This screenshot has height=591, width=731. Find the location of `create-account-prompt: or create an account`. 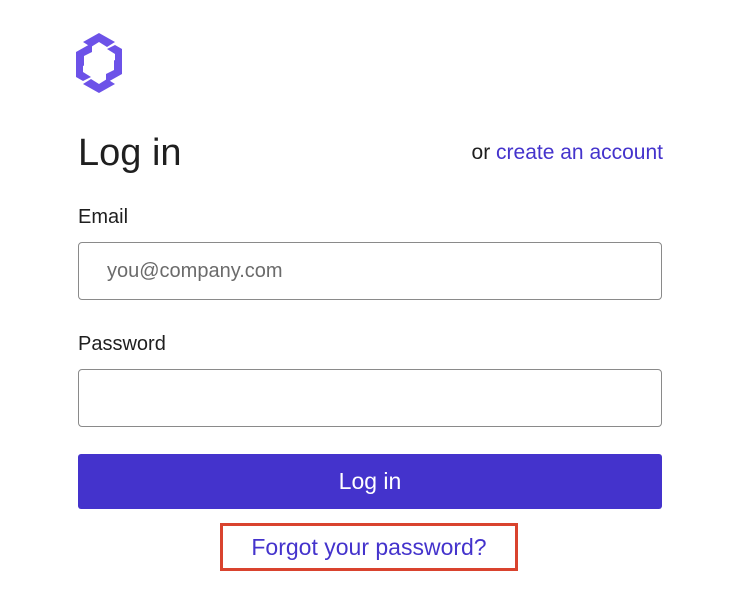

create-account-prompt: or create an account is located at coordinates (567, 153).